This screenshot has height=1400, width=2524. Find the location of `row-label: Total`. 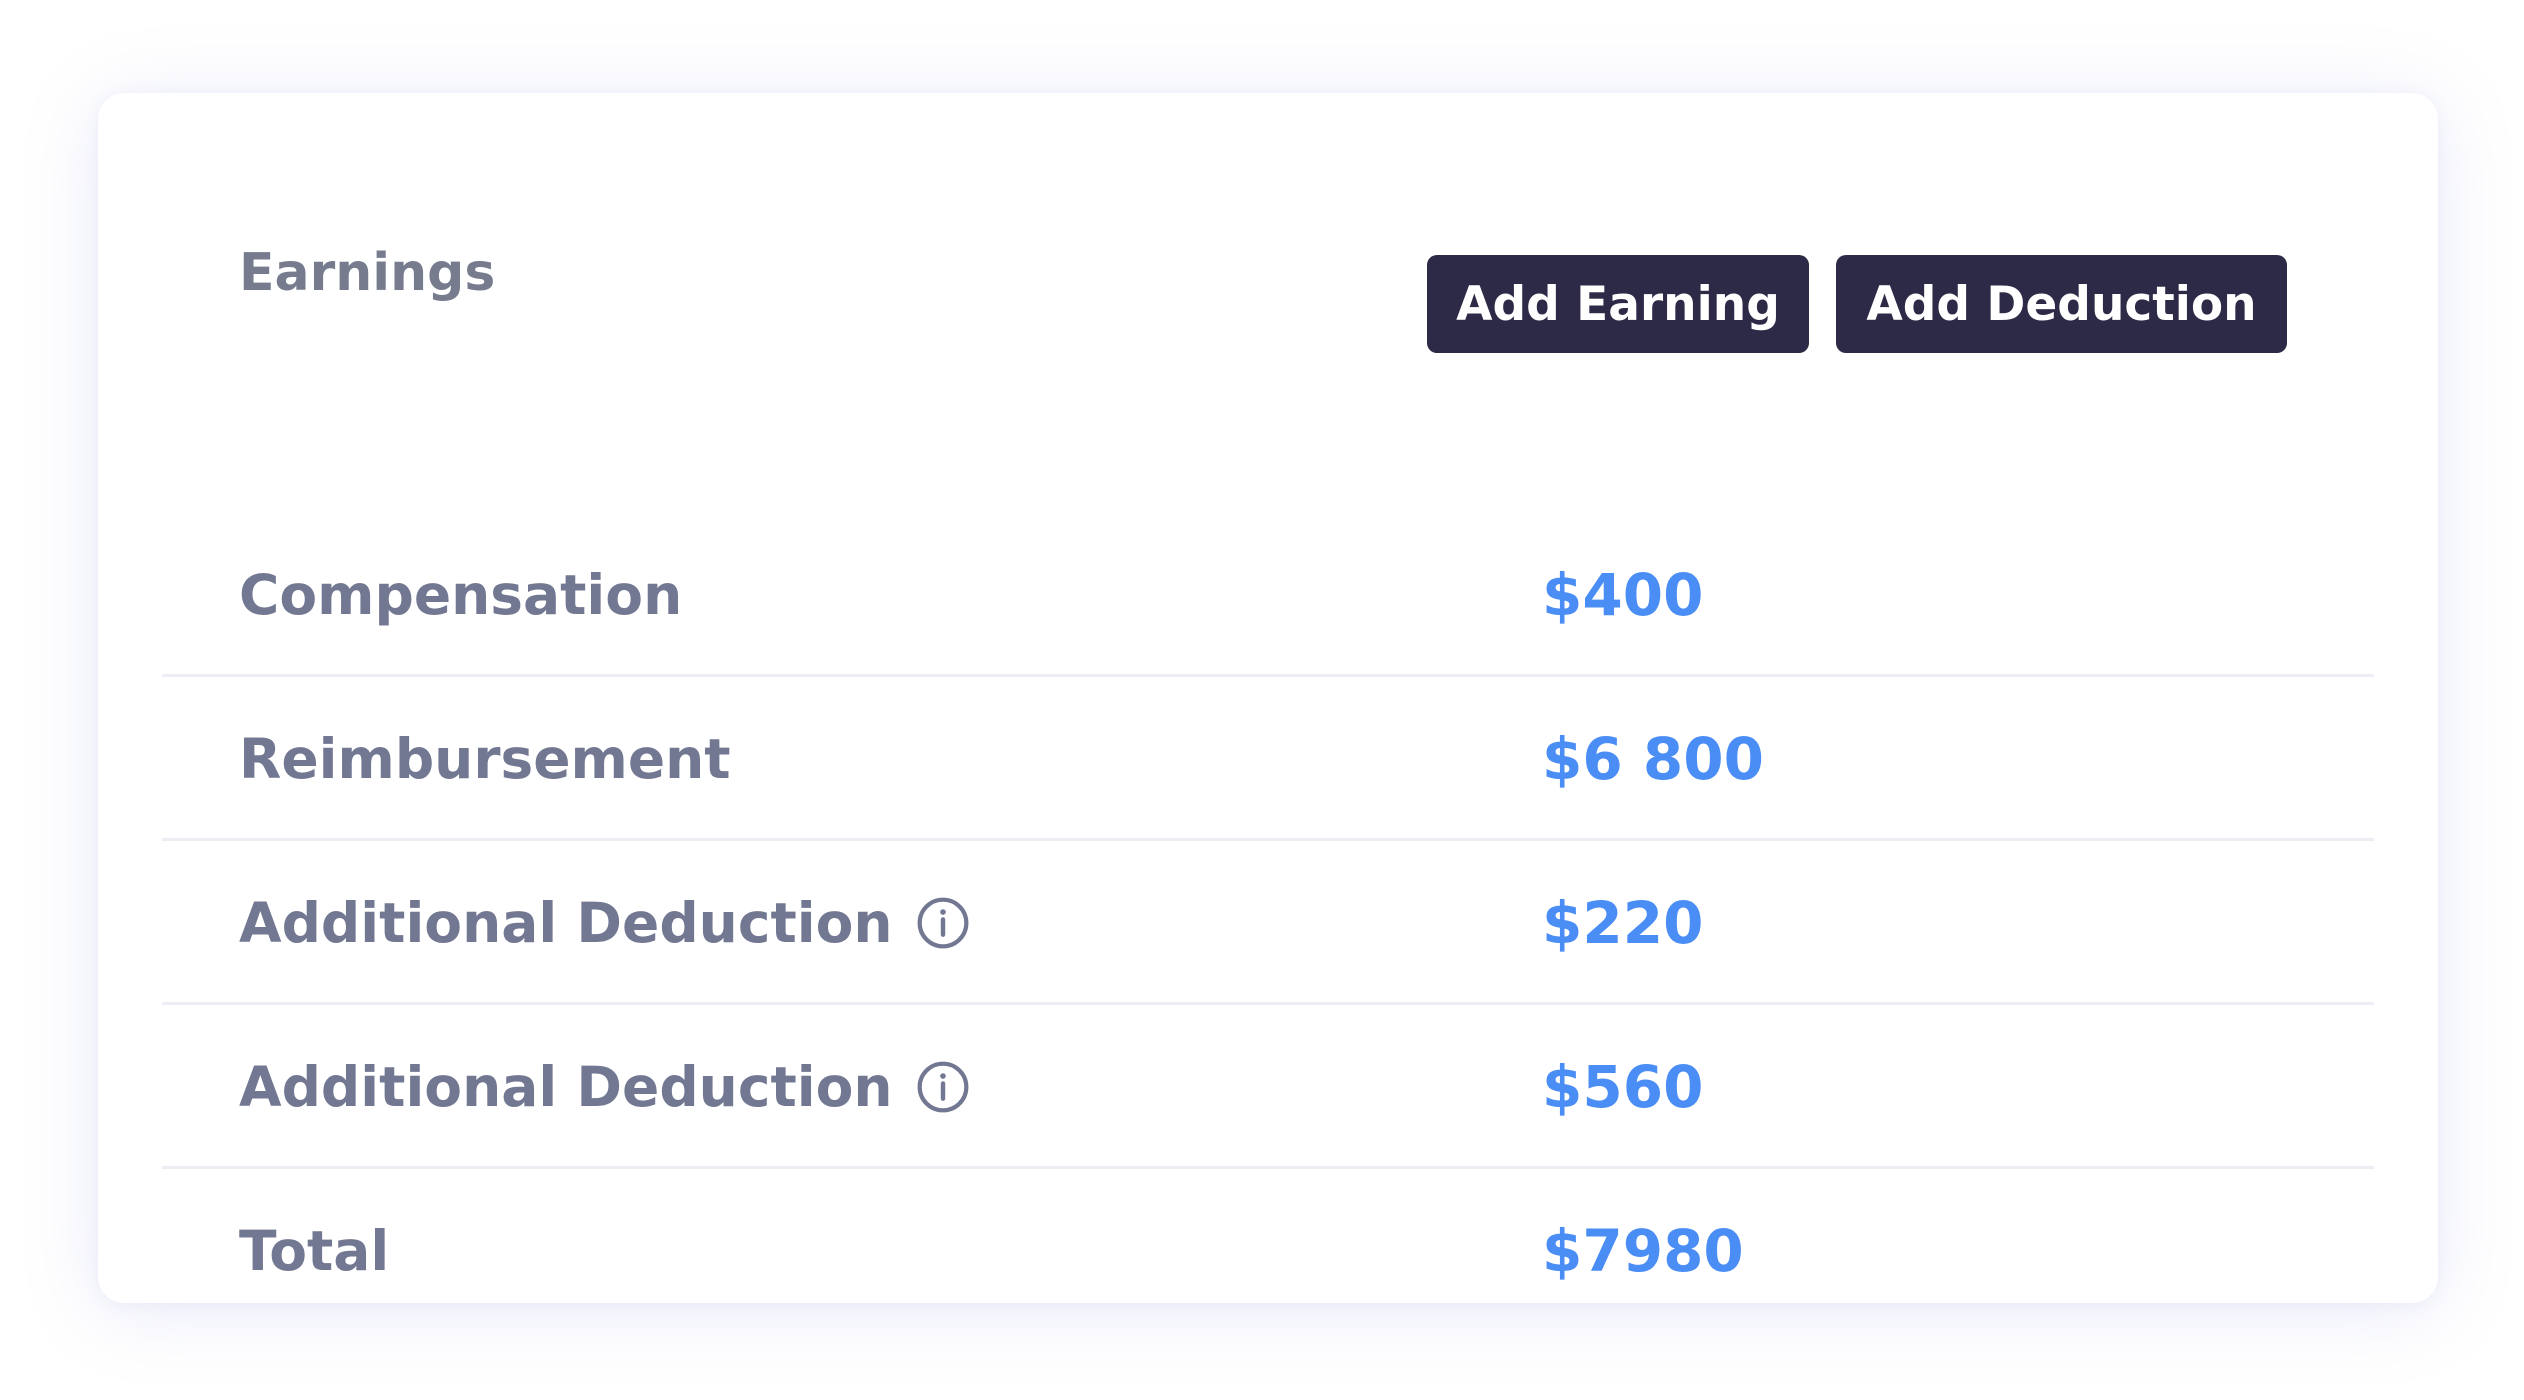

row-label: Total is located at coordinates (314, 1251).